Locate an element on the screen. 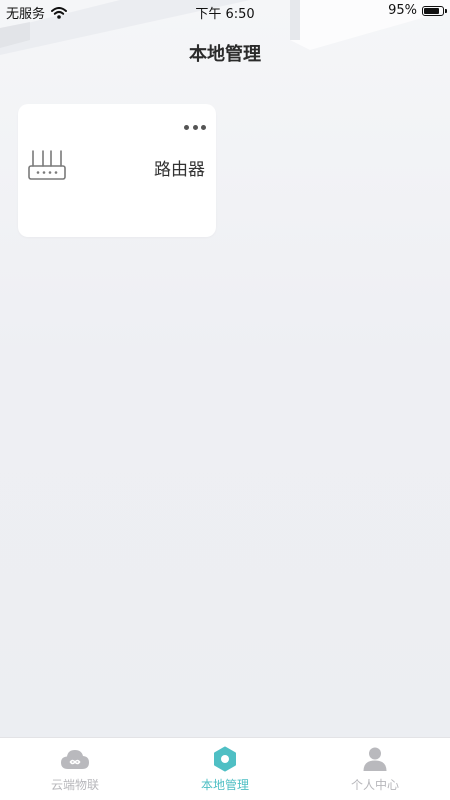 This screenshot has width=450, height=800. page-title: 本地管理 is located at coordinates (225, 54).